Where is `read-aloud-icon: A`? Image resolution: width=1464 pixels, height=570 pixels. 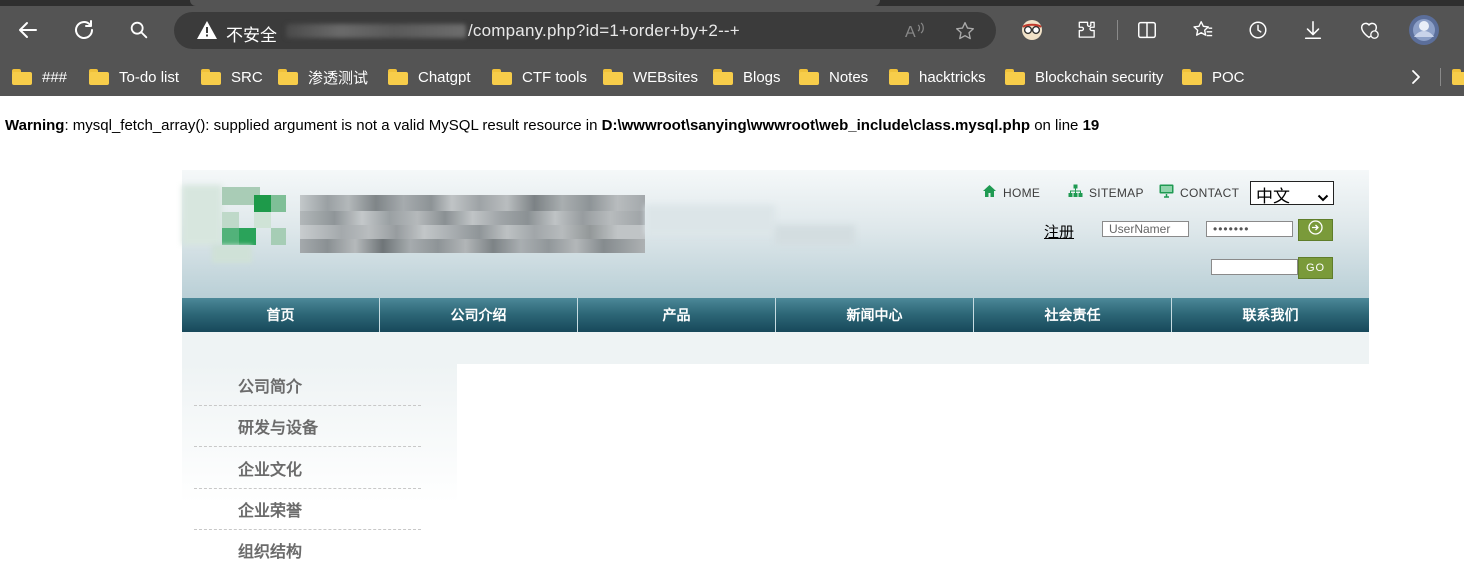 read-aloud-icon: A is located at coordinates (915, 33).